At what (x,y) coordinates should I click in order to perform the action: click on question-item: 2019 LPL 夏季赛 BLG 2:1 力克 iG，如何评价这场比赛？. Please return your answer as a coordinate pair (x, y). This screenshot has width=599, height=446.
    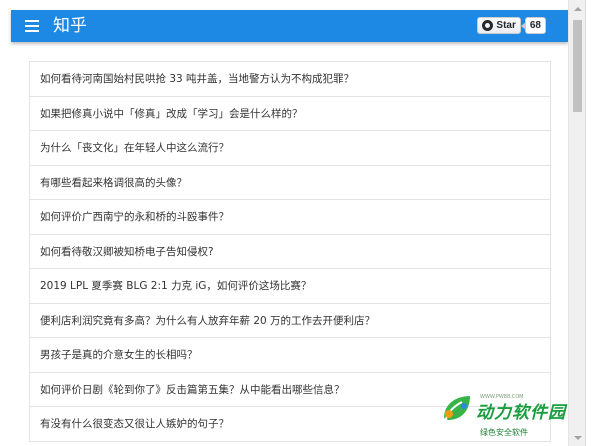
    Looking at the image, I should click on (290, 286).